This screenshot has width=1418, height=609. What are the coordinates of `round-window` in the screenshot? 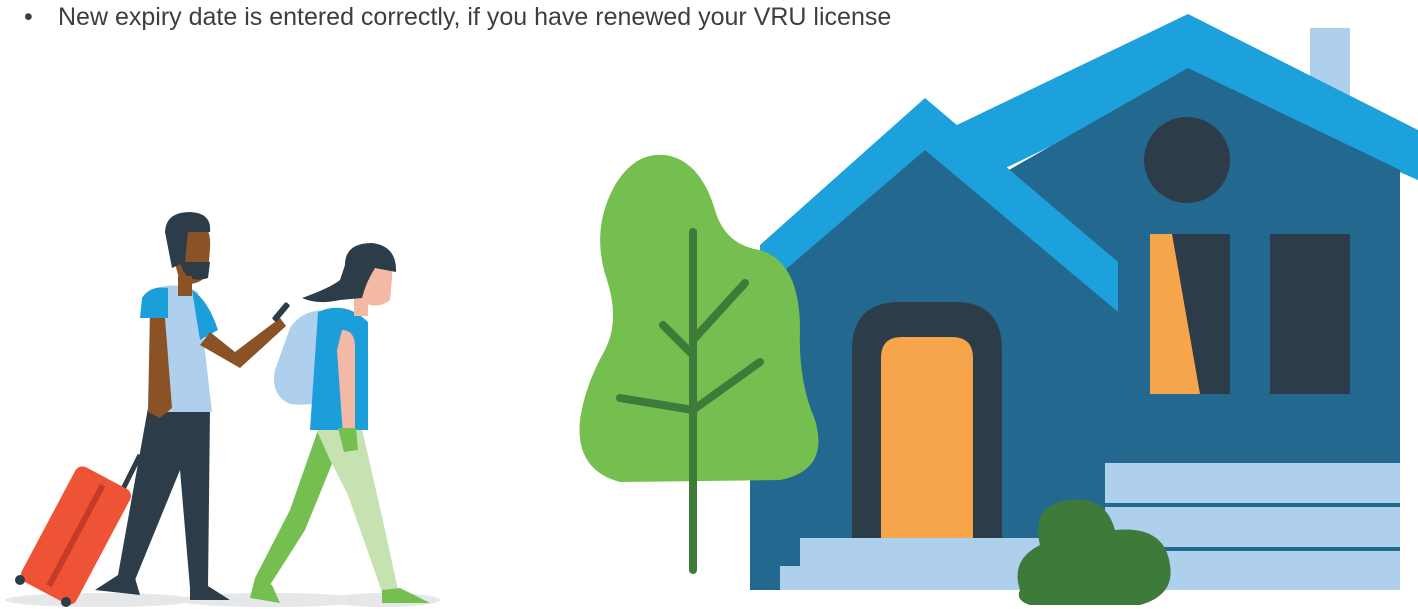 It's located at (1187, 160).